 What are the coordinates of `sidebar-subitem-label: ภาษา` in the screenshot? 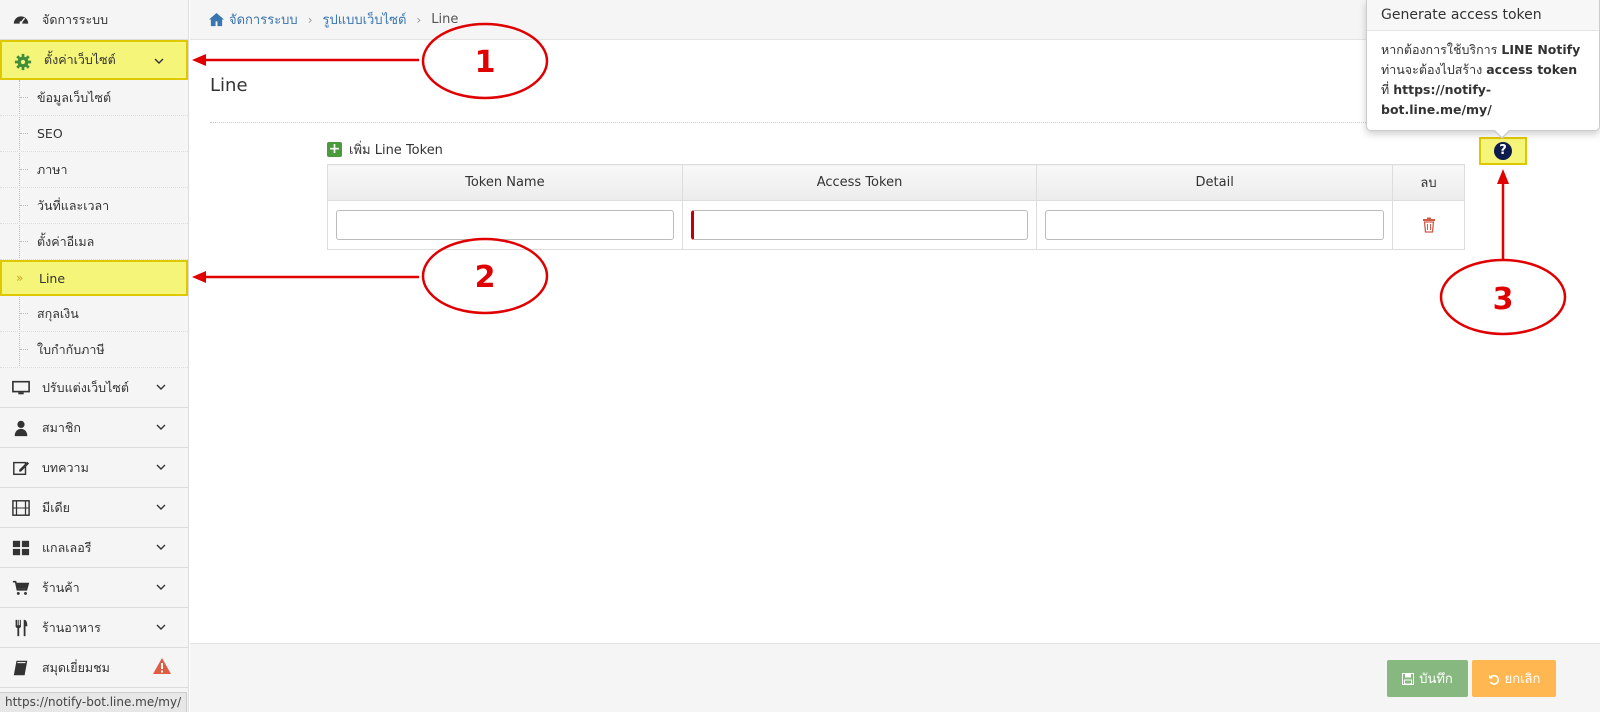 It's located at (52, 169).